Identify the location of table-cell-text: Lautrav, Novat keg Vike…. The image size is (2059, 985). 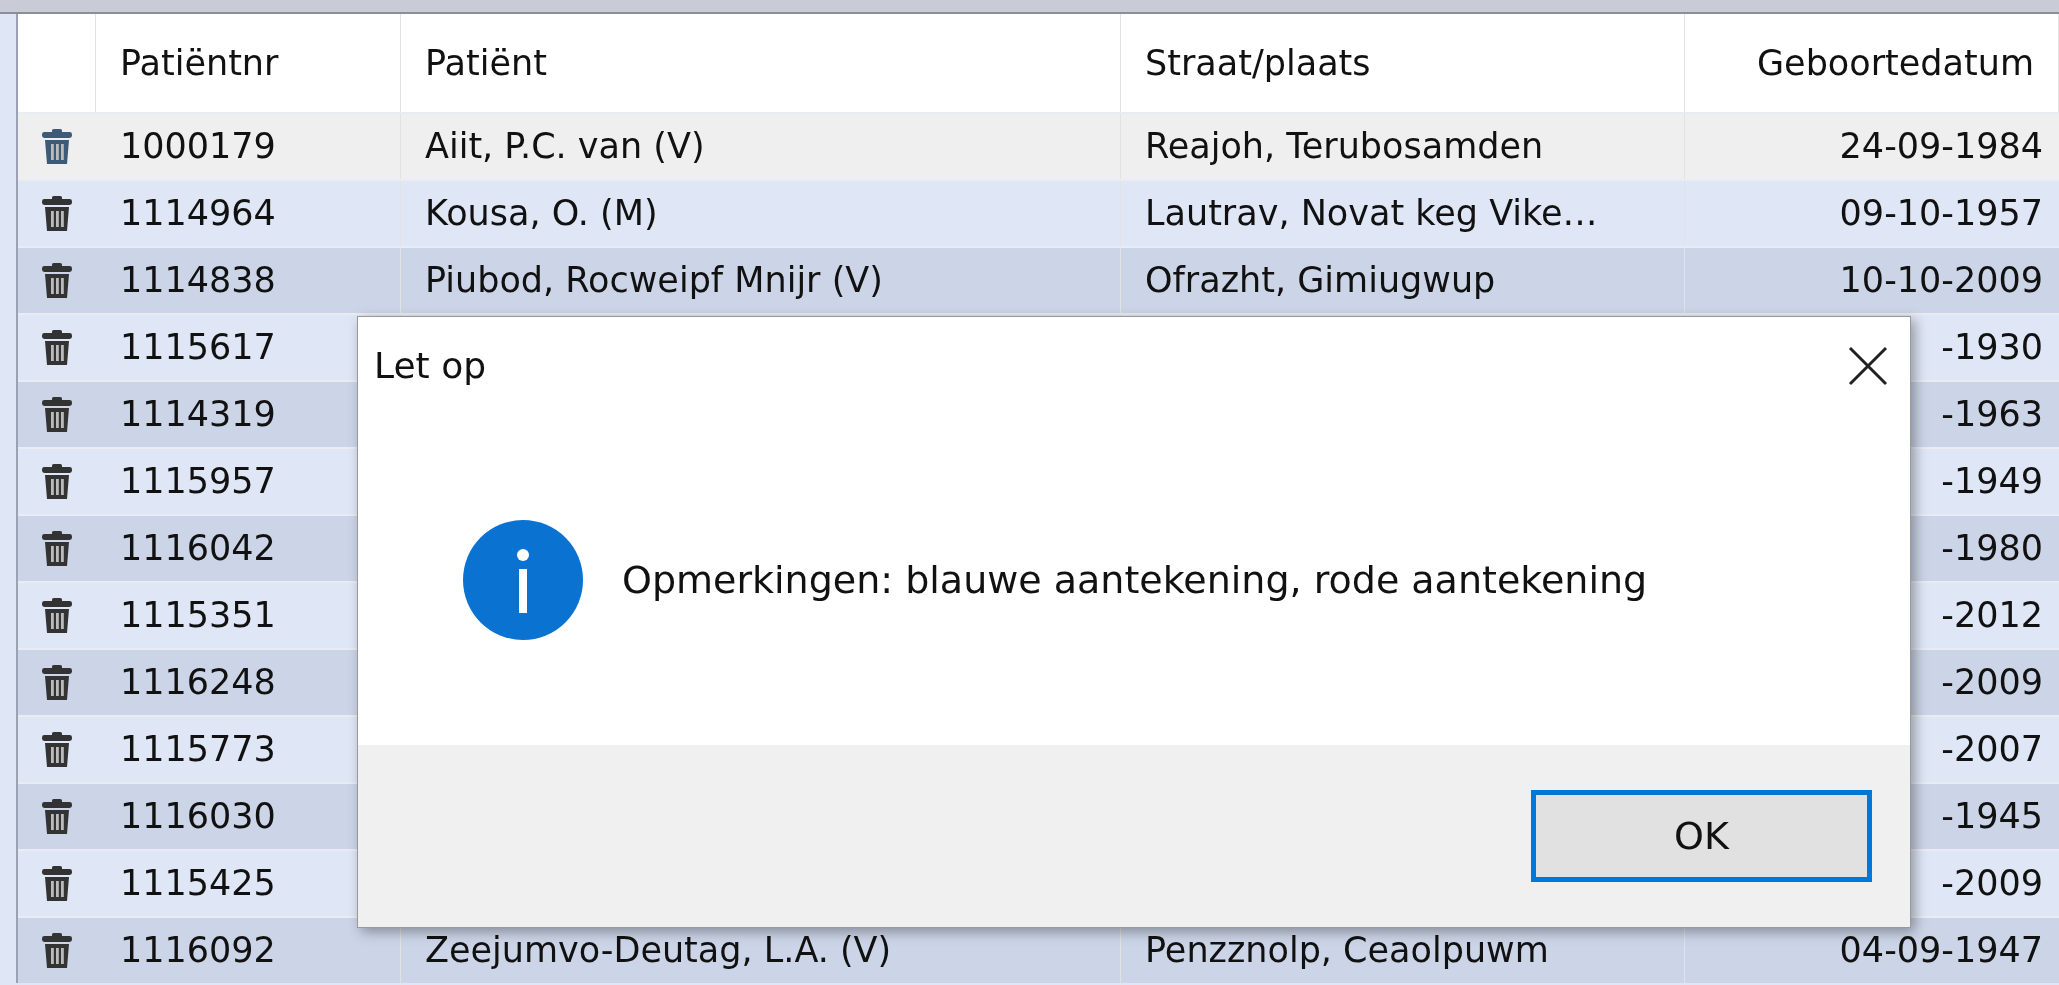
(1371, 214).